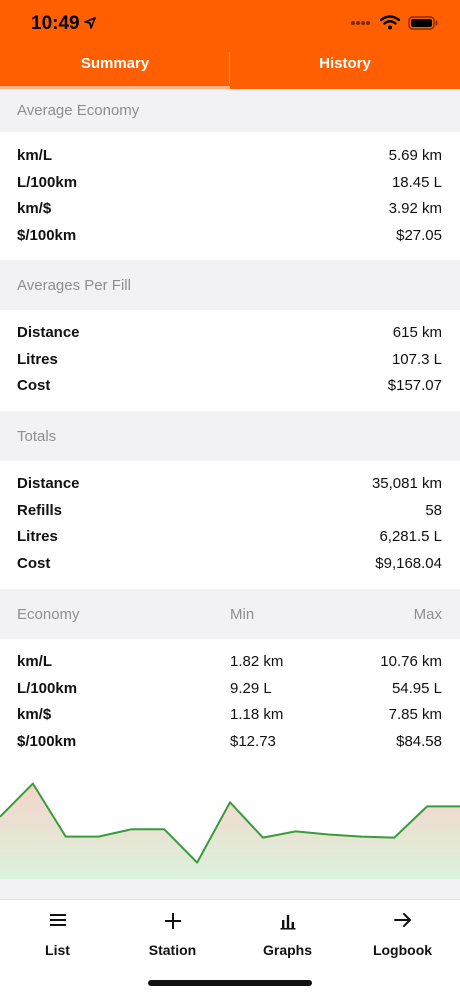 The height and width of the screenshot is (996, 460). Describe the element at coordinates (40, 510) in the screenshot. I see `row-label: Refills` at that location.